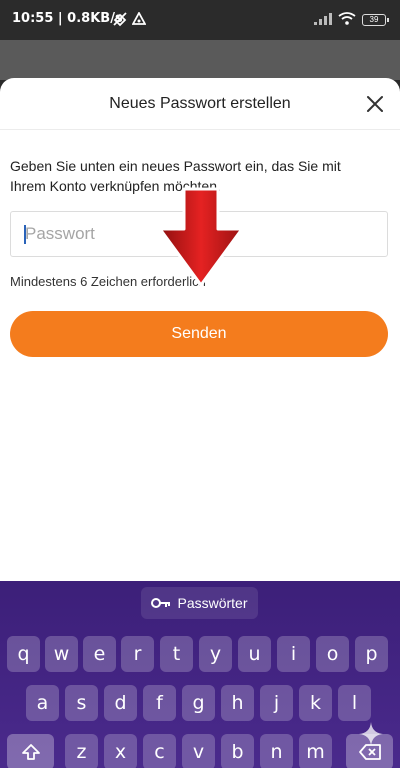  I want to click on send-button: Senden, so click(199, 334).